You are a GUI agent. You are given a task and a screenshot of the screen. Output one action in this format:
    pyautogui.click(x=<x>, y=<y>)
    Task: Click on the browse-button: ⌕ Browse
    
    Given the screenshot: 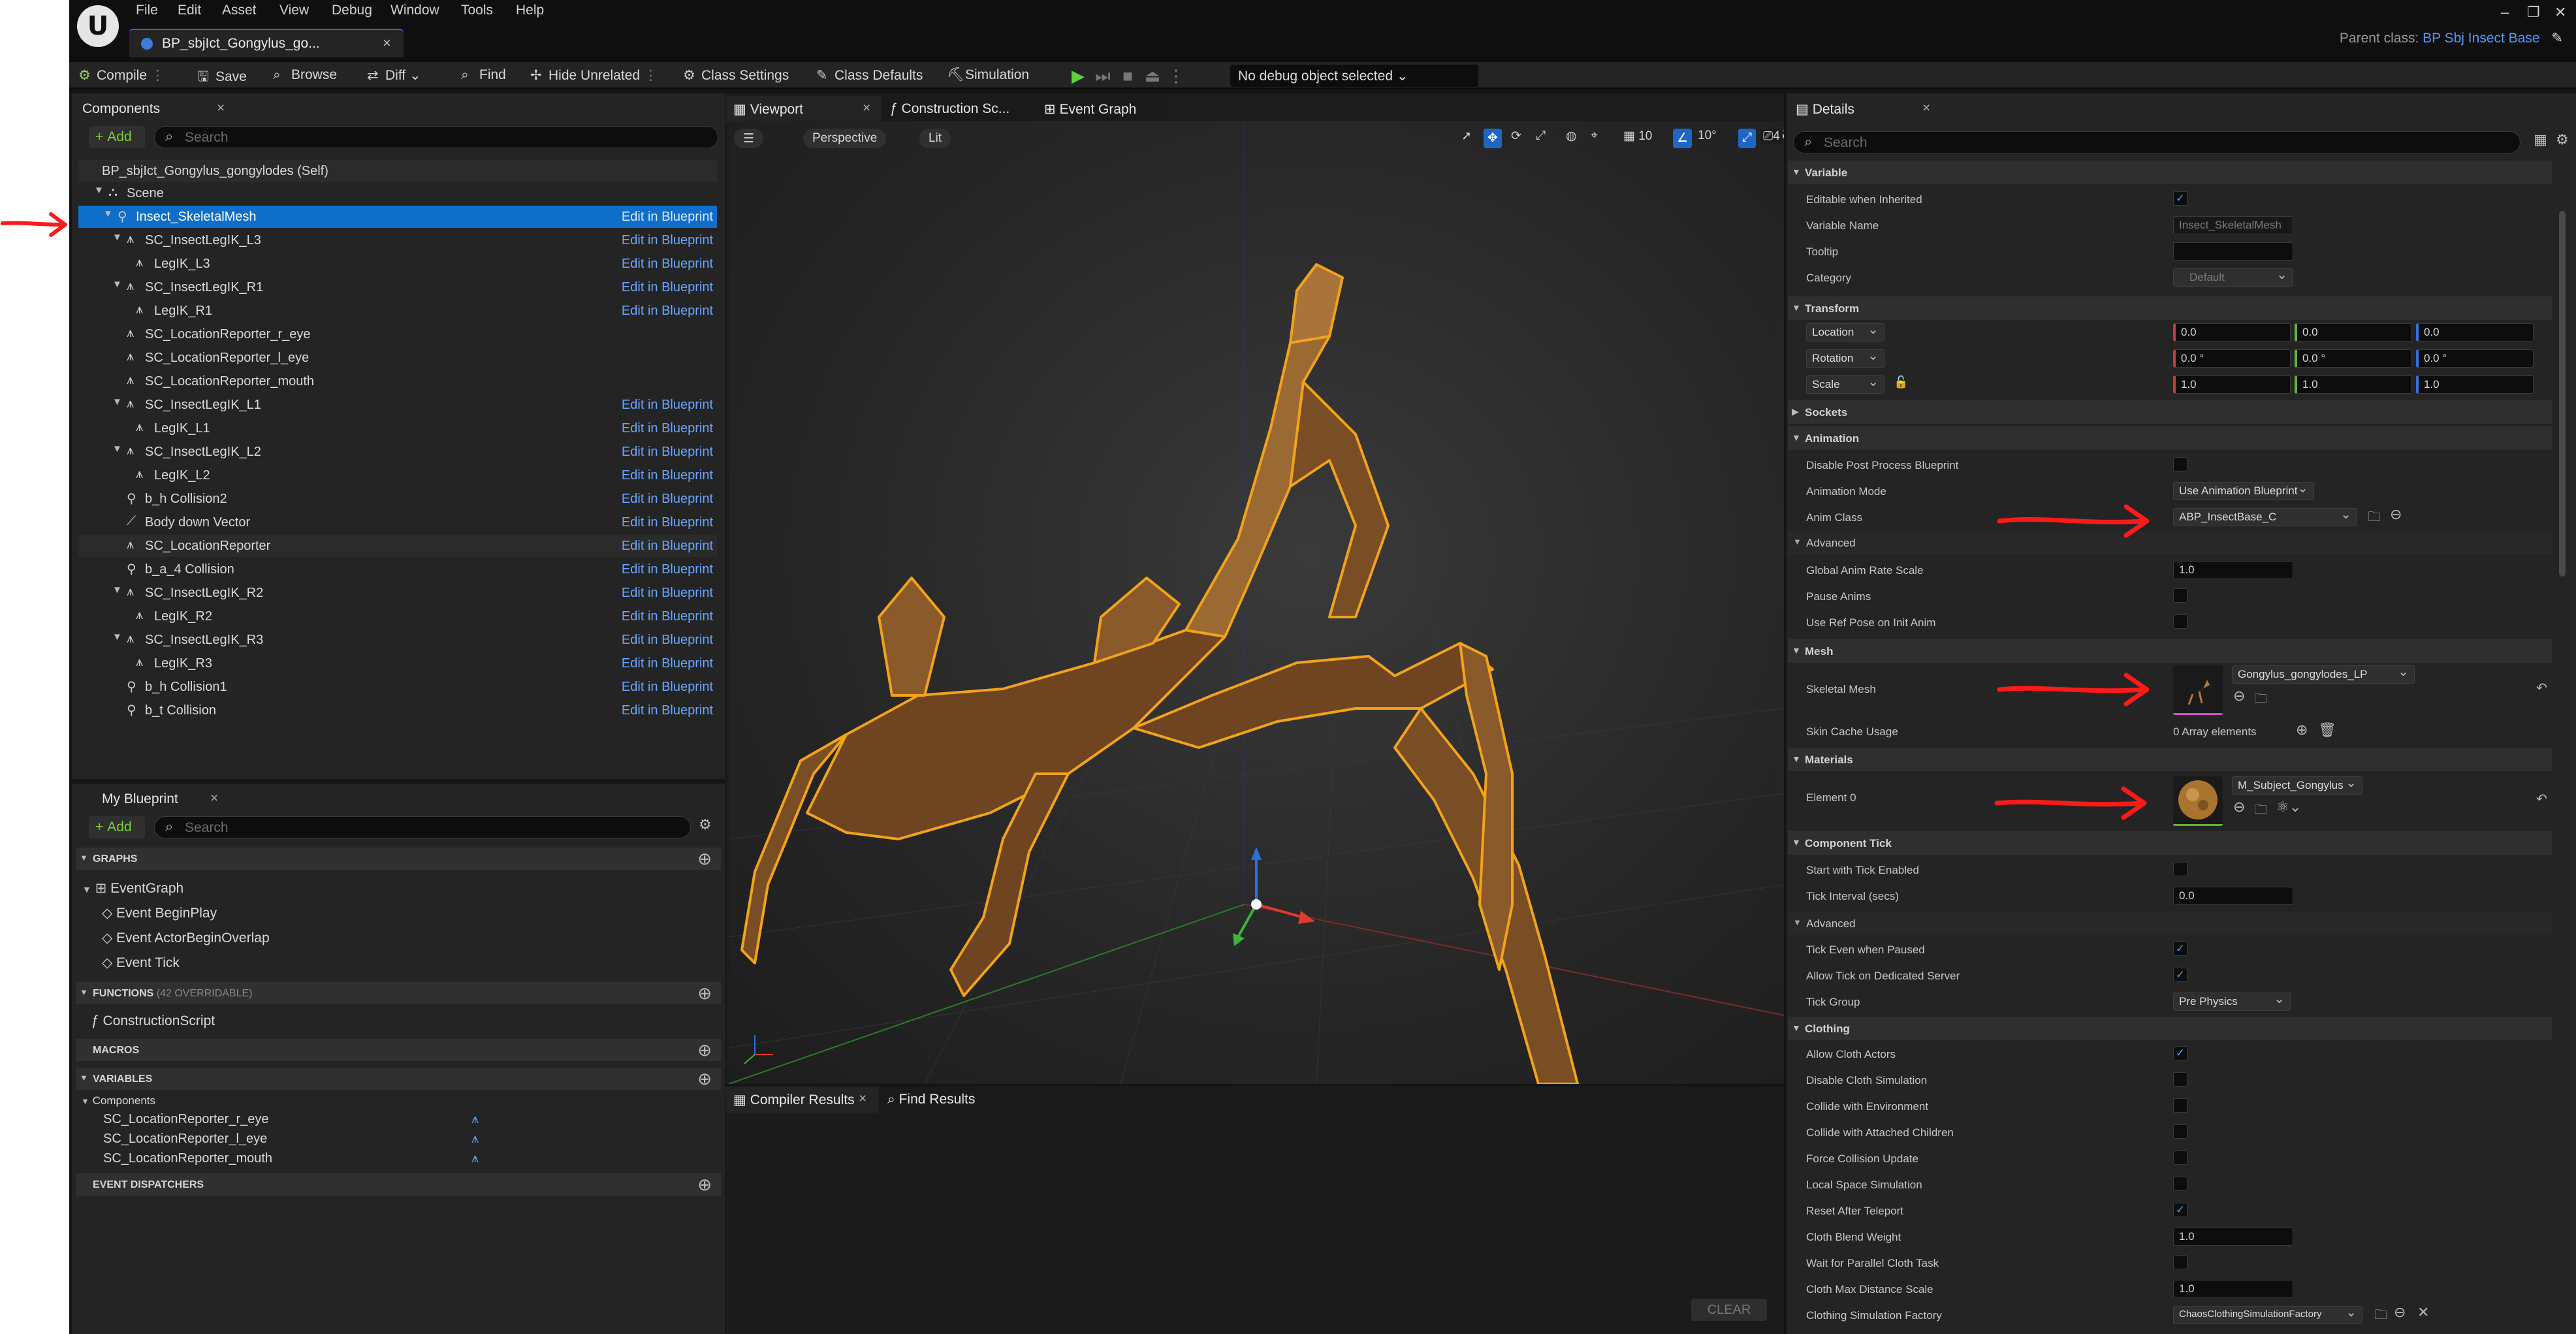 What is the action you would take?
    pyautogui.click(x=305, y=75)
    